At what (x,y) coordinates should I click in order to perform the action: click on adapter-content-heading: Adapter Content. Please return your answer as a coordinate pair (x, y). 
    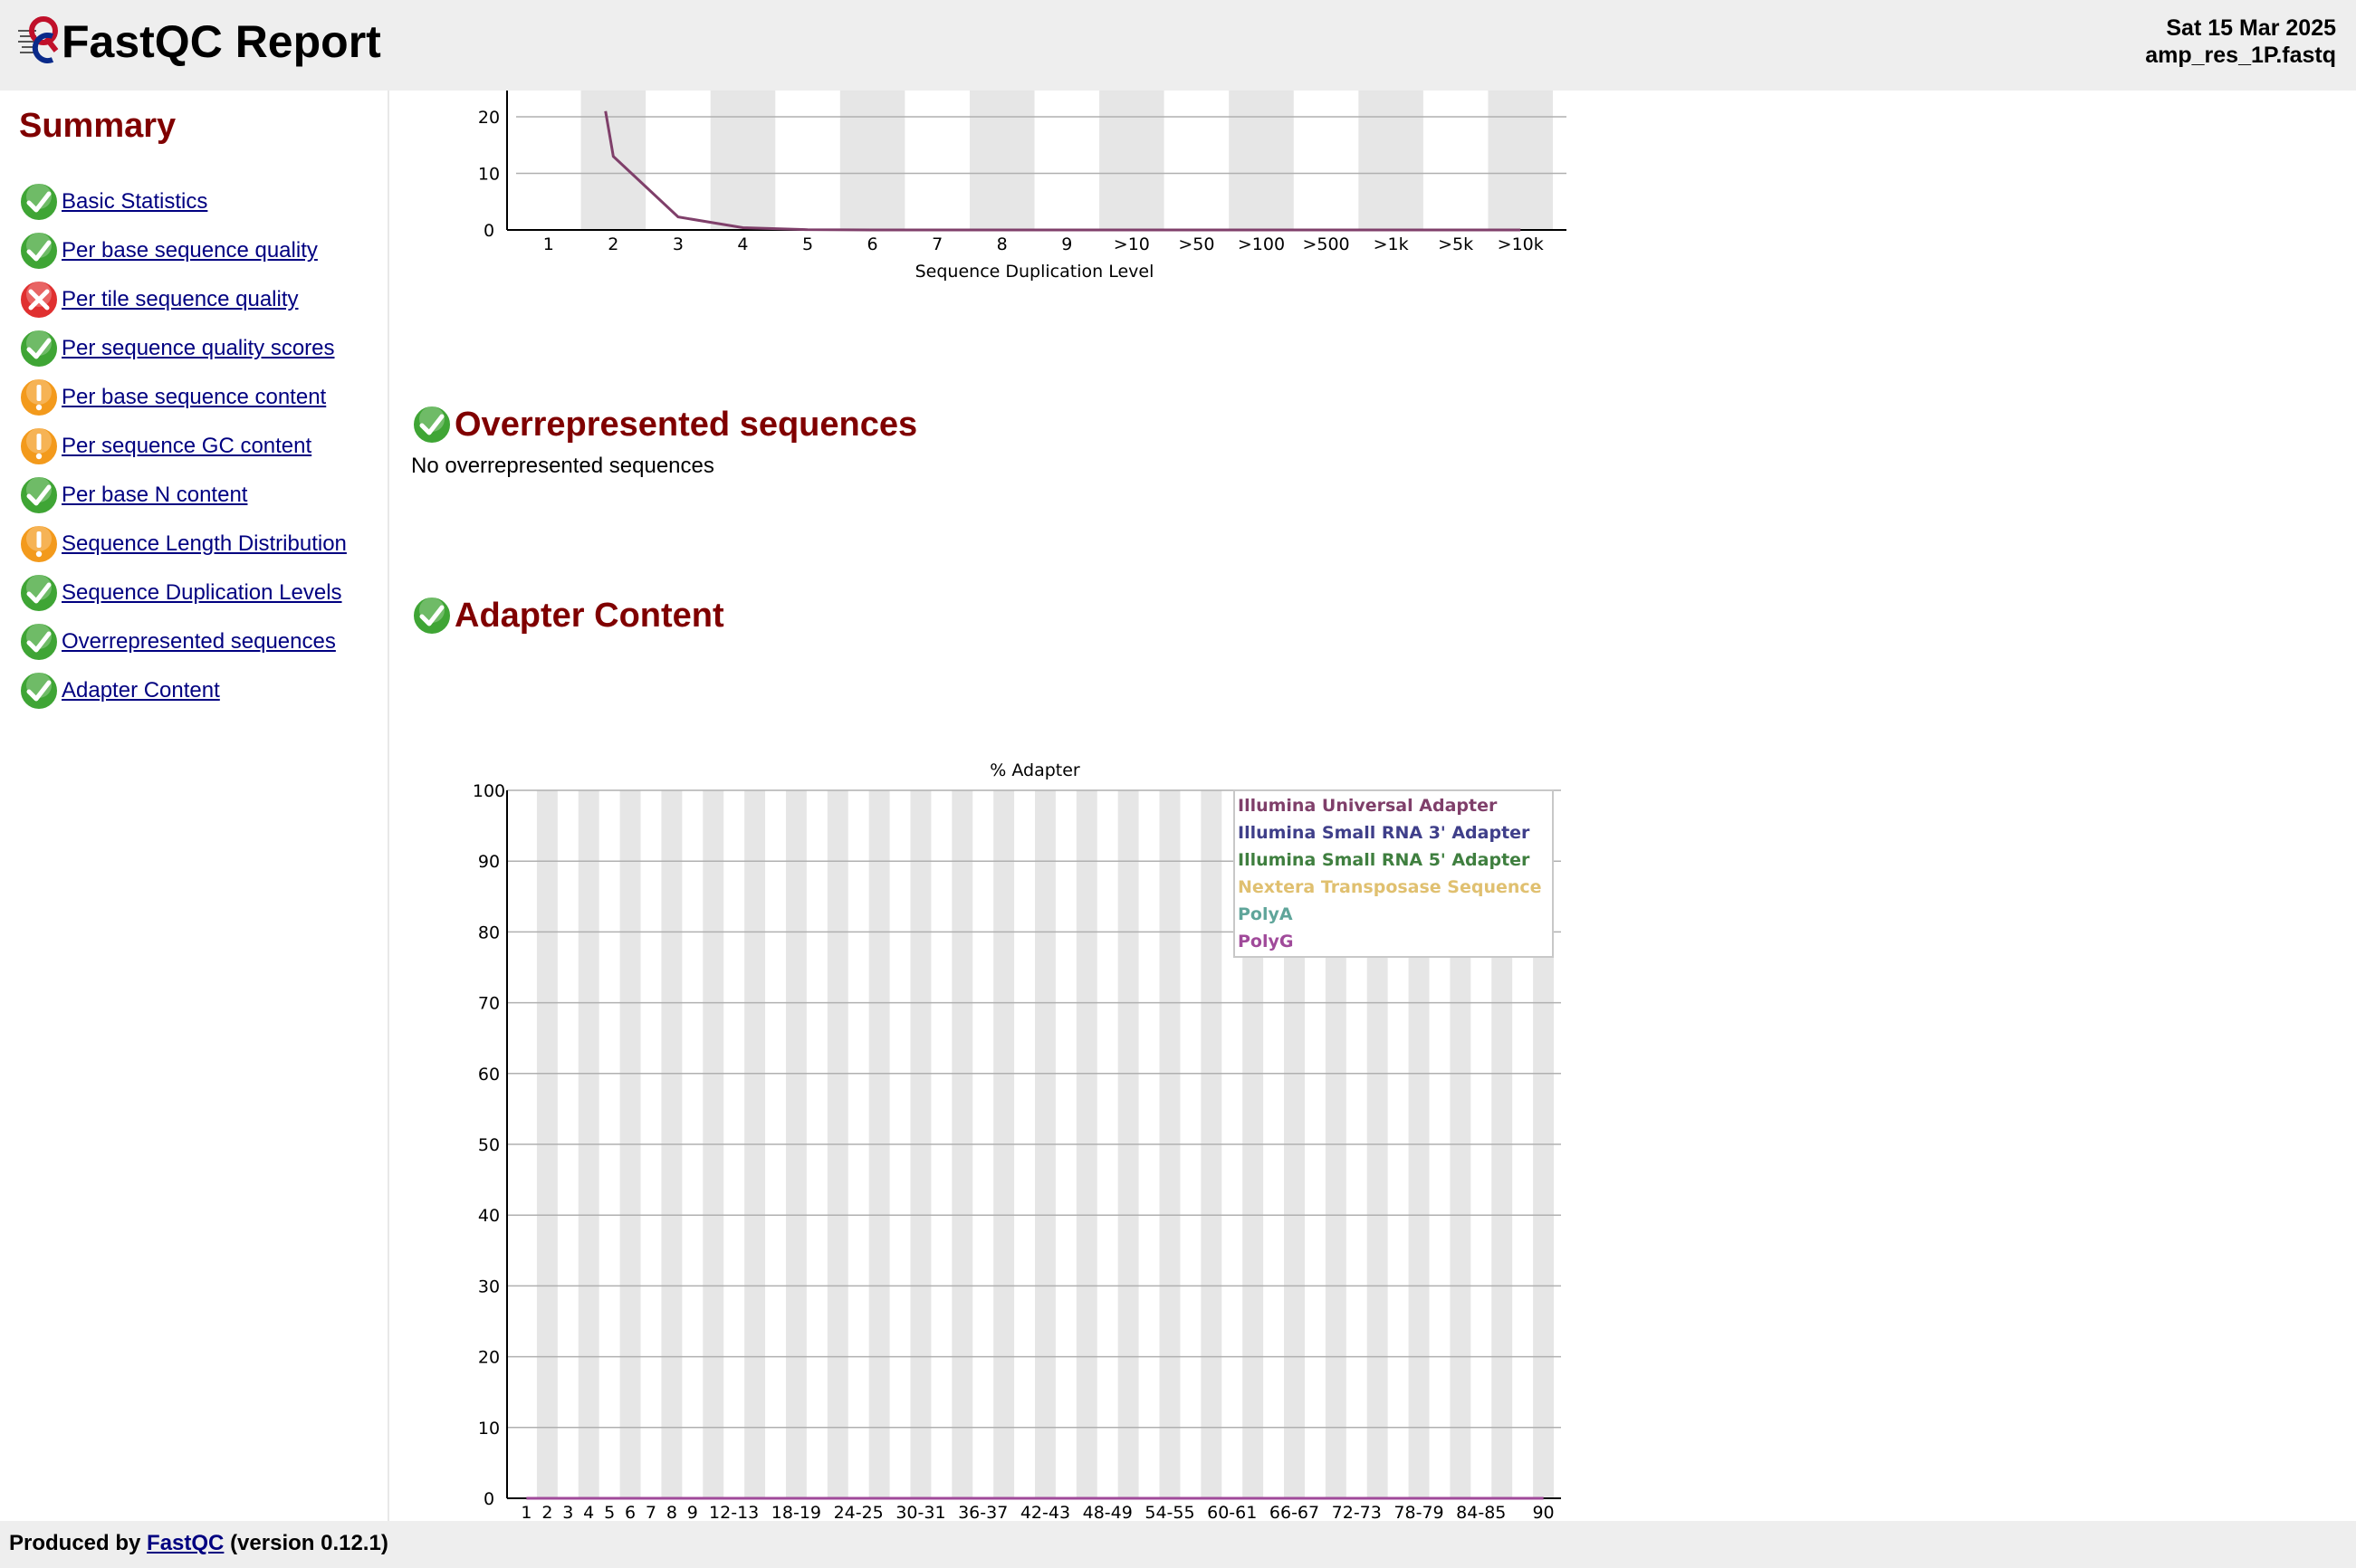
    Looking at the image, I should click on (567, 615).